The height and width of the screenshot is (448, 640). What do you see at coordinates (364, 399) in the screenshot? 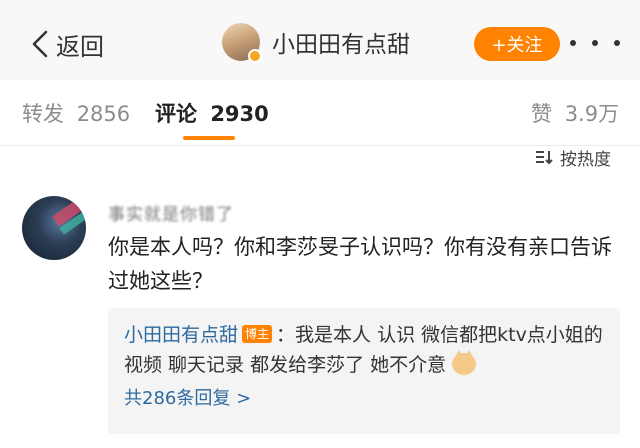
I see `view-all-replies-link: 共286条回复 >` at bounding box center [364, 399].